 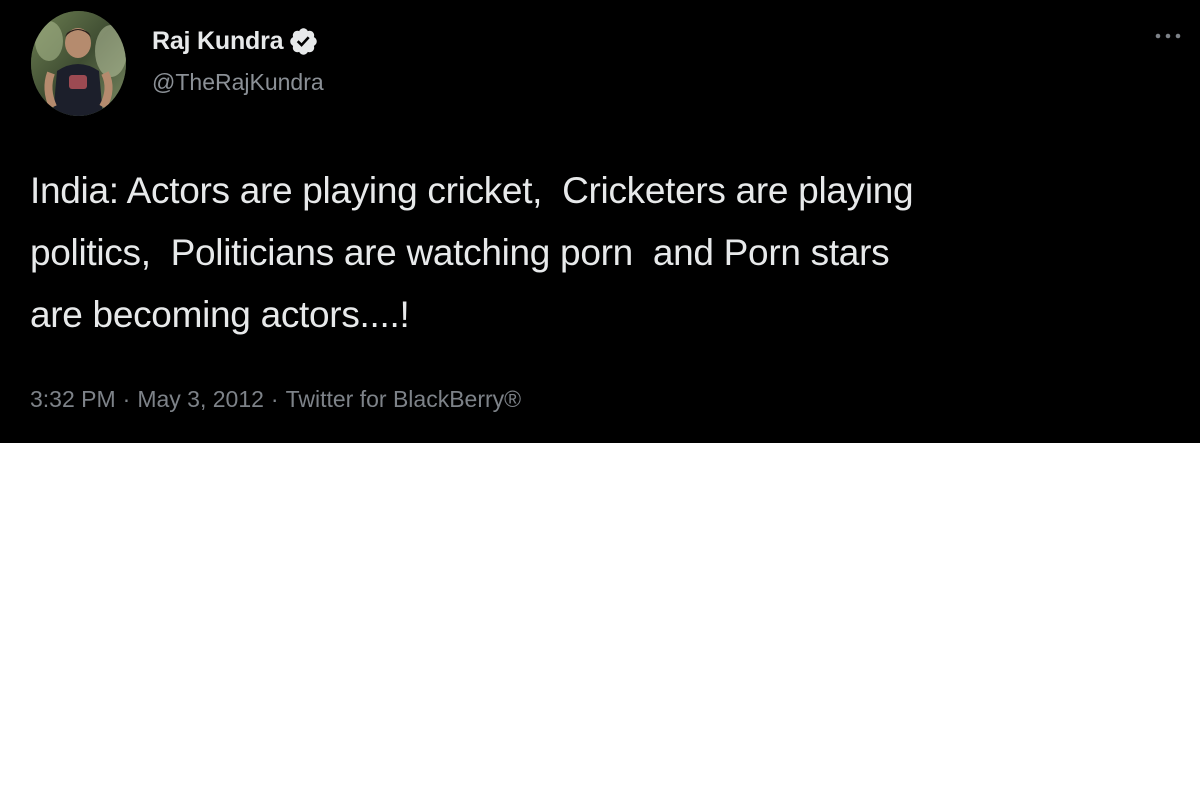 What do you see at coordinates (404, 399) in the screenshot?
I see `tweet-source: Twitter for BlackBerry®` at bounding box center [404, 399].